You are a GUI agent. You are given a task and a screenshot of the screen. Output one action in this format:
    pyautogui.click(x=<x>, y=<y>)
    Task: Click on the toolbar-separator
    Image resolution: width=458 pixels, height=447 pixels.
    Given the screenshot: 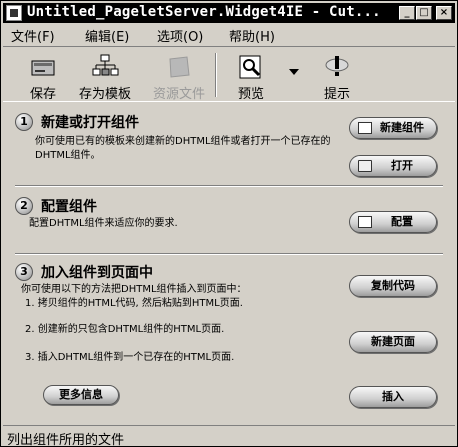 What is the action you would take?
    pyautogui.click(x=216, y=75)
    